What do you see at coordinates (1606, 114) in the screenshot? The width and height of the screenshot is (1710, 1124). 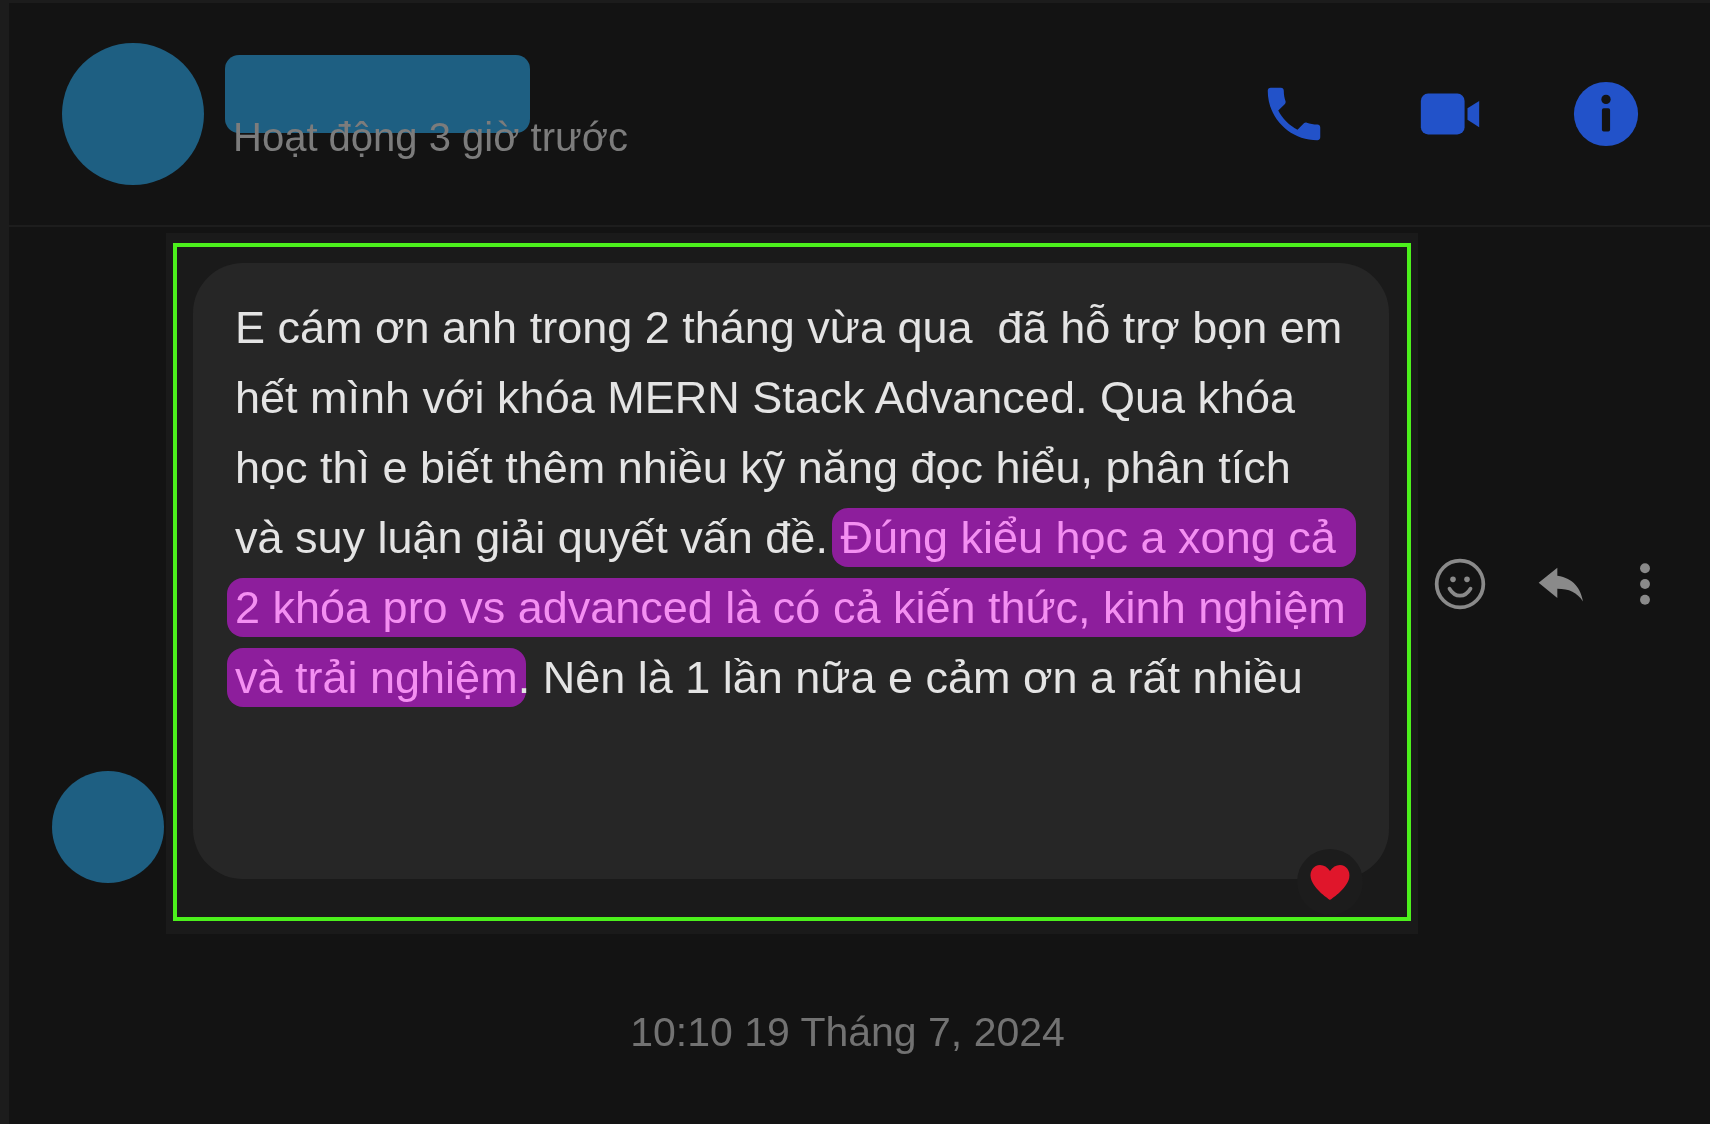 I see `info-icon` at bounding box center [1606, 114].